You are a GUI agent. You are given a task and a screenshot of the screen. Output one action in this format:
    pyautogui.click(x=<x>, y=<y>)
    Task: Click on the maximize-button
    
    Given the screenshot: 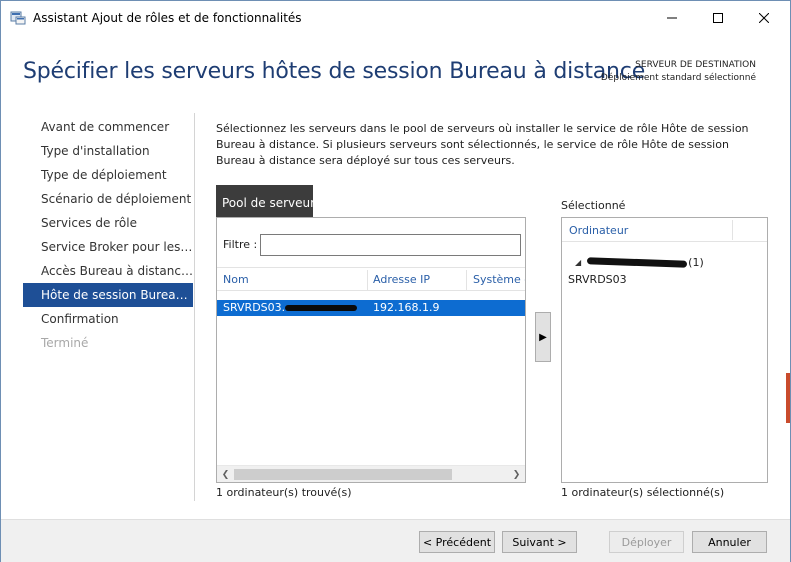 What is the action you would take?
    pyautogui.click(x=718, y=18)
    